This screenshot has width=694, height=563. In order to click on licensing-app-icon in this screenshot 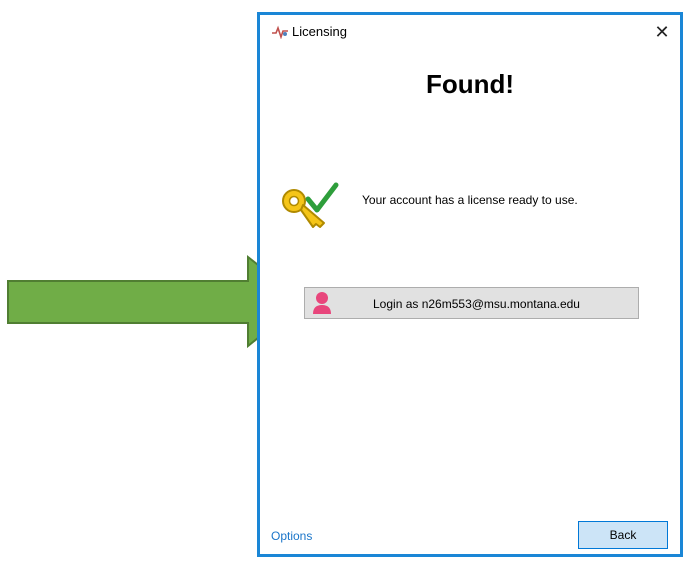, I will do `click(280, 32)`.